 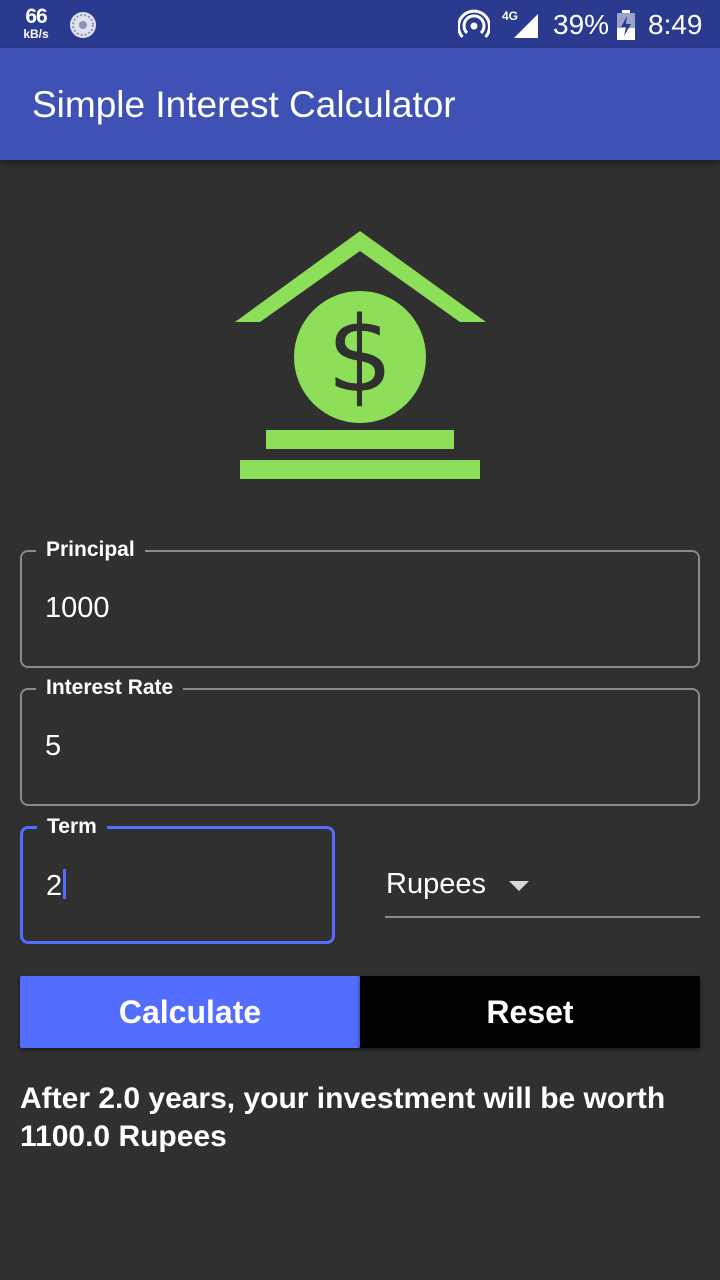 I want to click on signal-icon: 4G, so click(x=520, y=23).